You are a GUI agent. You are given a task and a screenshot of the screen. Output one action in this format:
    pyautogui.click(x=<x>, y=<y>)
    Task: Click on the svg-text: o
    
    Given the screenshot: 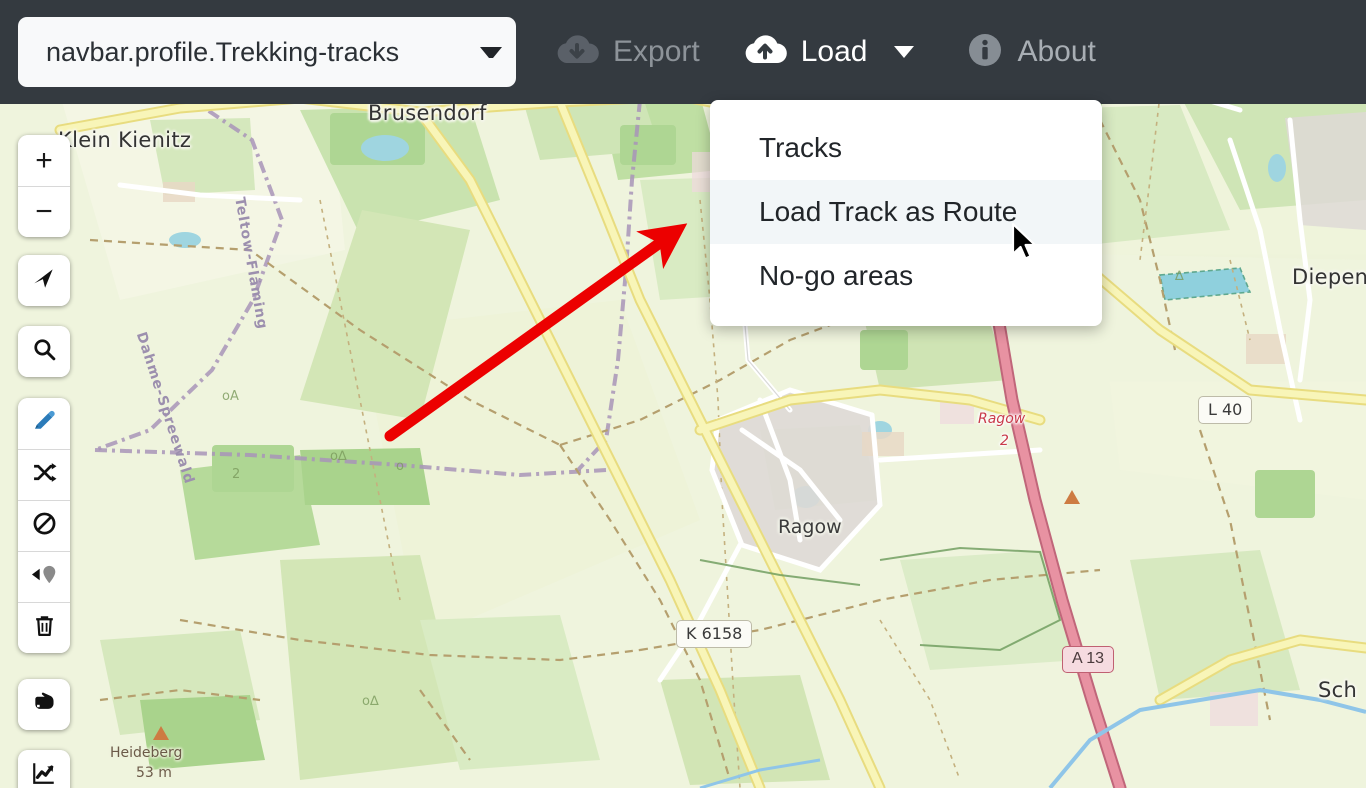 What is the action you would take?
    pyautogui.click(x=400, y=466)
    